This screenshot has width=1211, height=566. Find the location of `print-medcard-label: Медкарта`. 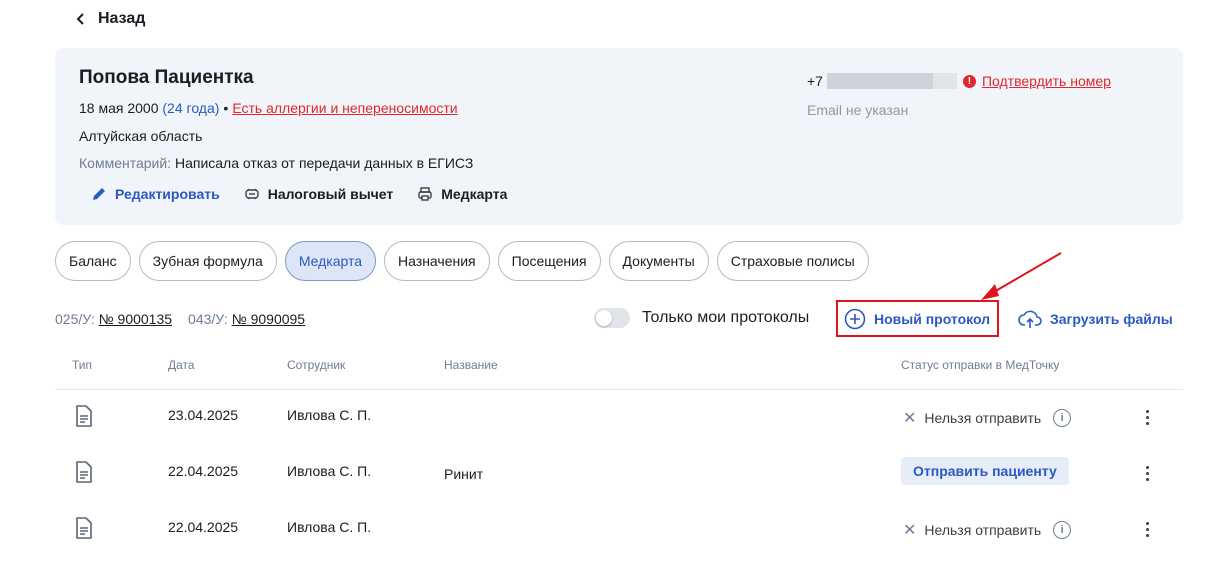

print-medcard-label: Медкарта is located at coordinates (474, 194).